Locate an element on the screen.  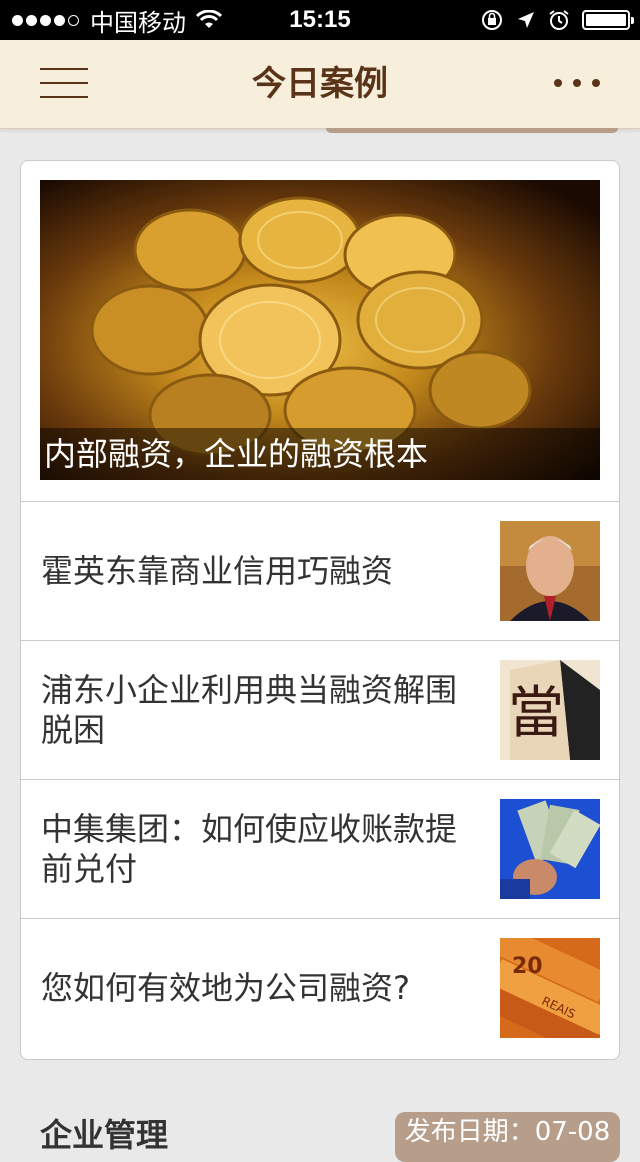
article-title: 浦东小企业利用典当融资解围脱困 is located at coordinates (249, 710).